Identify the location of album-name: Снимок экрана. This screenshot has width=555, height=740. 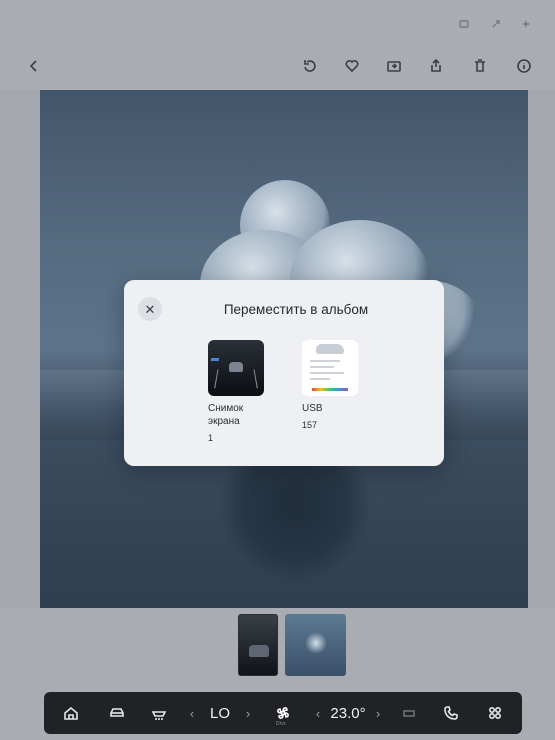
(226, 415).